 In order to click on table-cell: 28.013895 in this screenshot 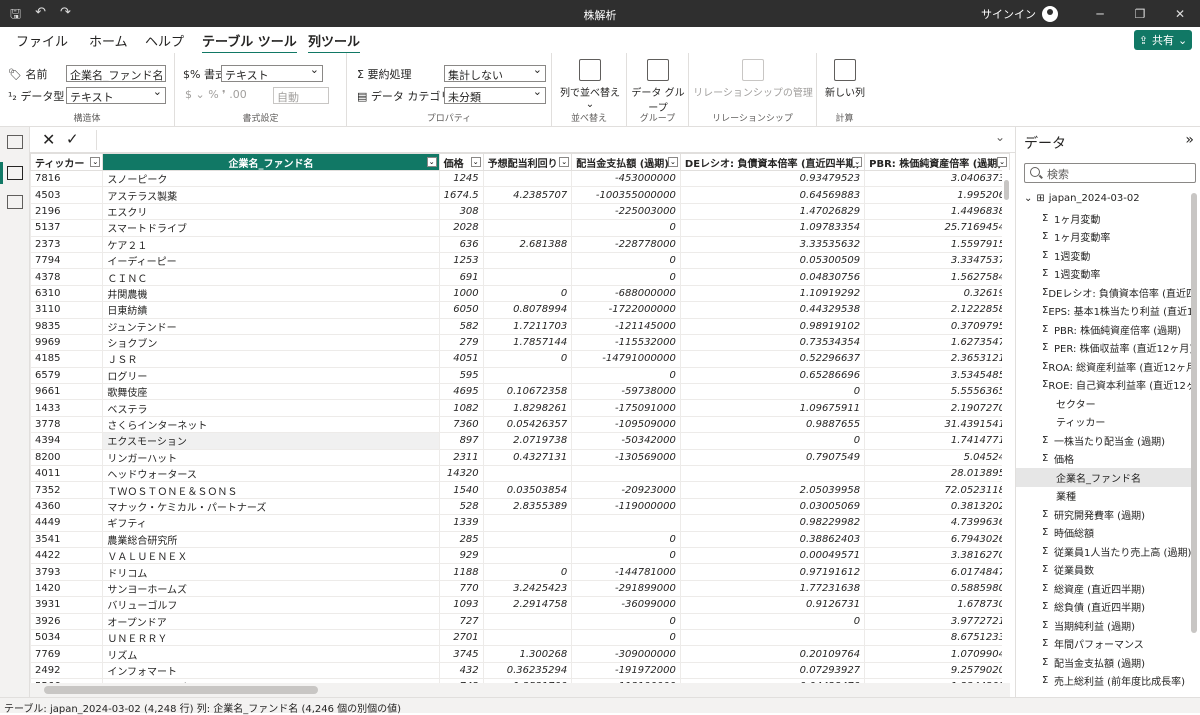, I will do `click(937, 474)`.